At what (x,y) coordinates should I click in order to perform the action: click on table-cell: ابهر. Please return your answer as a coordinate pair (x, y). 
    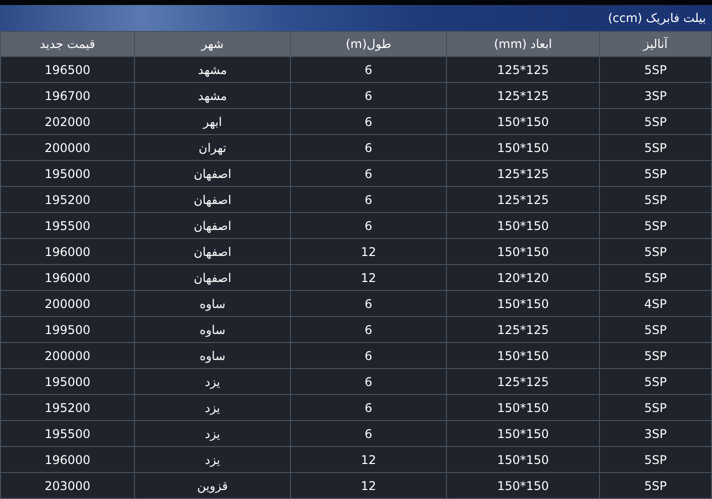
    Looking at the image, I should click on (212, 121).